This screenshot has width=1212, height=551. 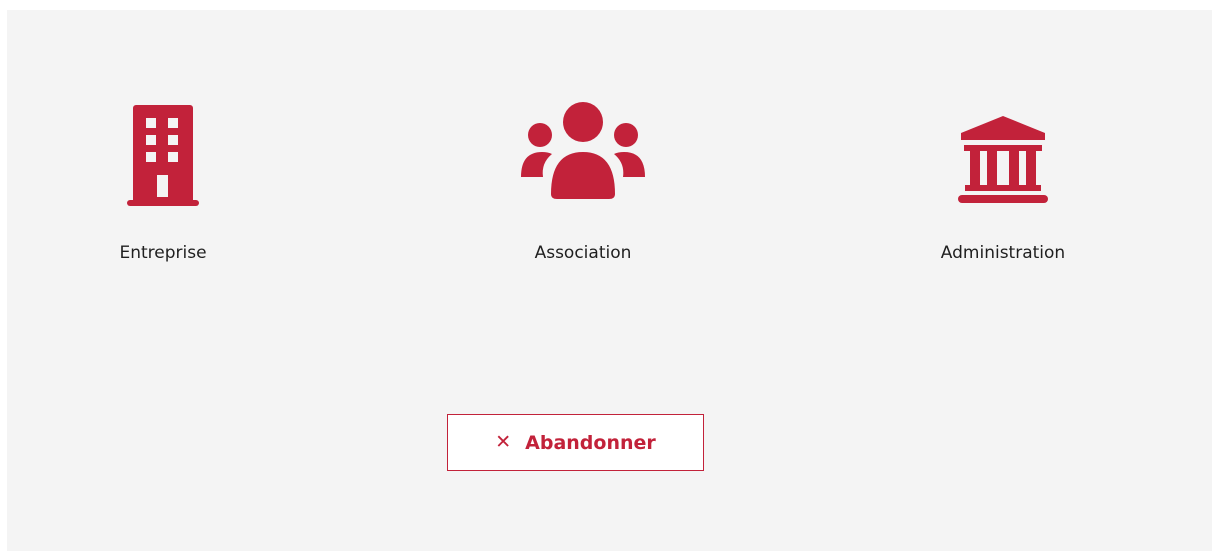 I want to click on building-icon, so click(x=163, y=160).